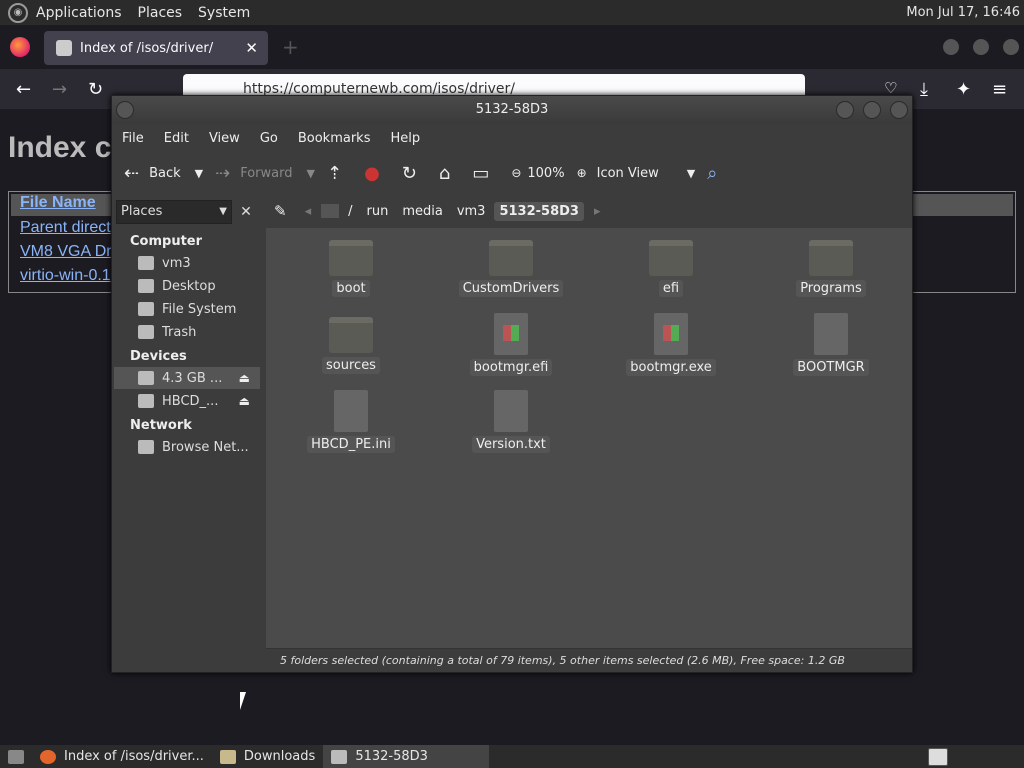 The width and height of the screenshot is (1024, 768). What do you see at coordinates (627, 173) in the screenshot?
I see `view-mode-label: Icon View` at bounding box center [627, 173].